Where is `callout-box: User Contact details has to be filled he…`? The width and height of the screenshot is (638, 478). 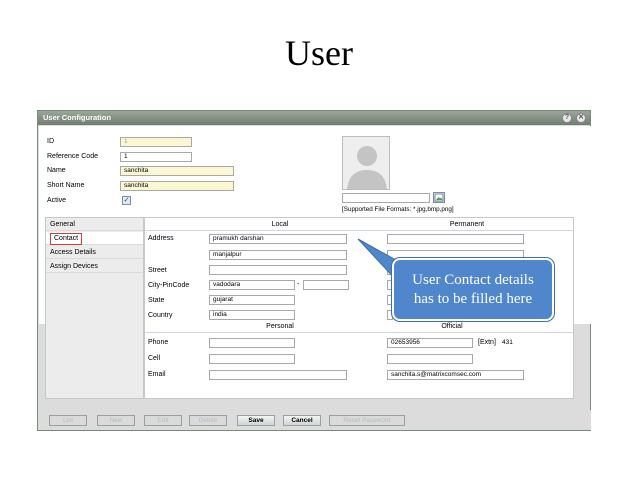 callout-box: User Contact details has to be filled he… is located at coordinates (473, 289).